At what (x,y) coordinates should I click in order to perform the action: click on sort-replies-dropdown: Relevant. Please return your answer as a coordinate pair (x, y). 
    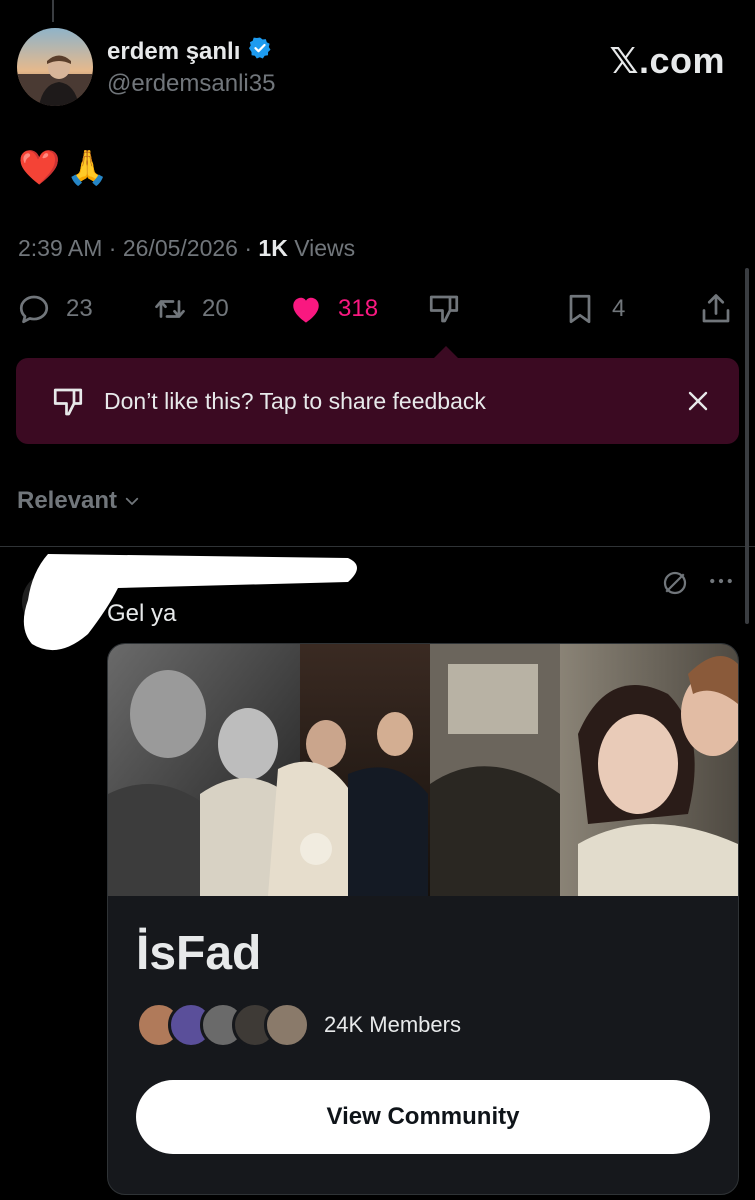
    Looking at the image, I should click on (79, 501).